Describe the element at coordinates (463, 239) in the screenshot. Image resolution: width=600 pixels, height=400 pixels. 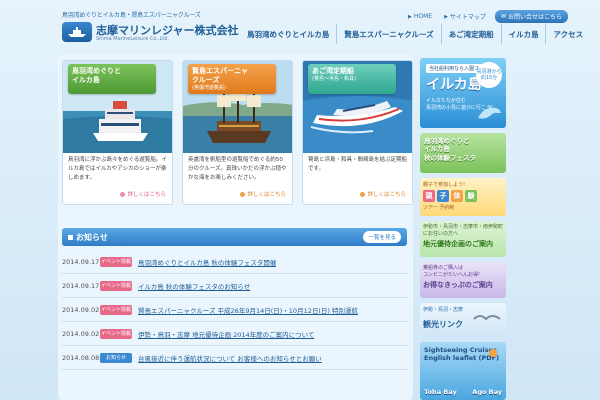
I see `banner-local-resident: 伊勢市・鳥羽市・志摩市・南伊勢町 にお住いの方へ 地元優待企画のご案内` at that location.